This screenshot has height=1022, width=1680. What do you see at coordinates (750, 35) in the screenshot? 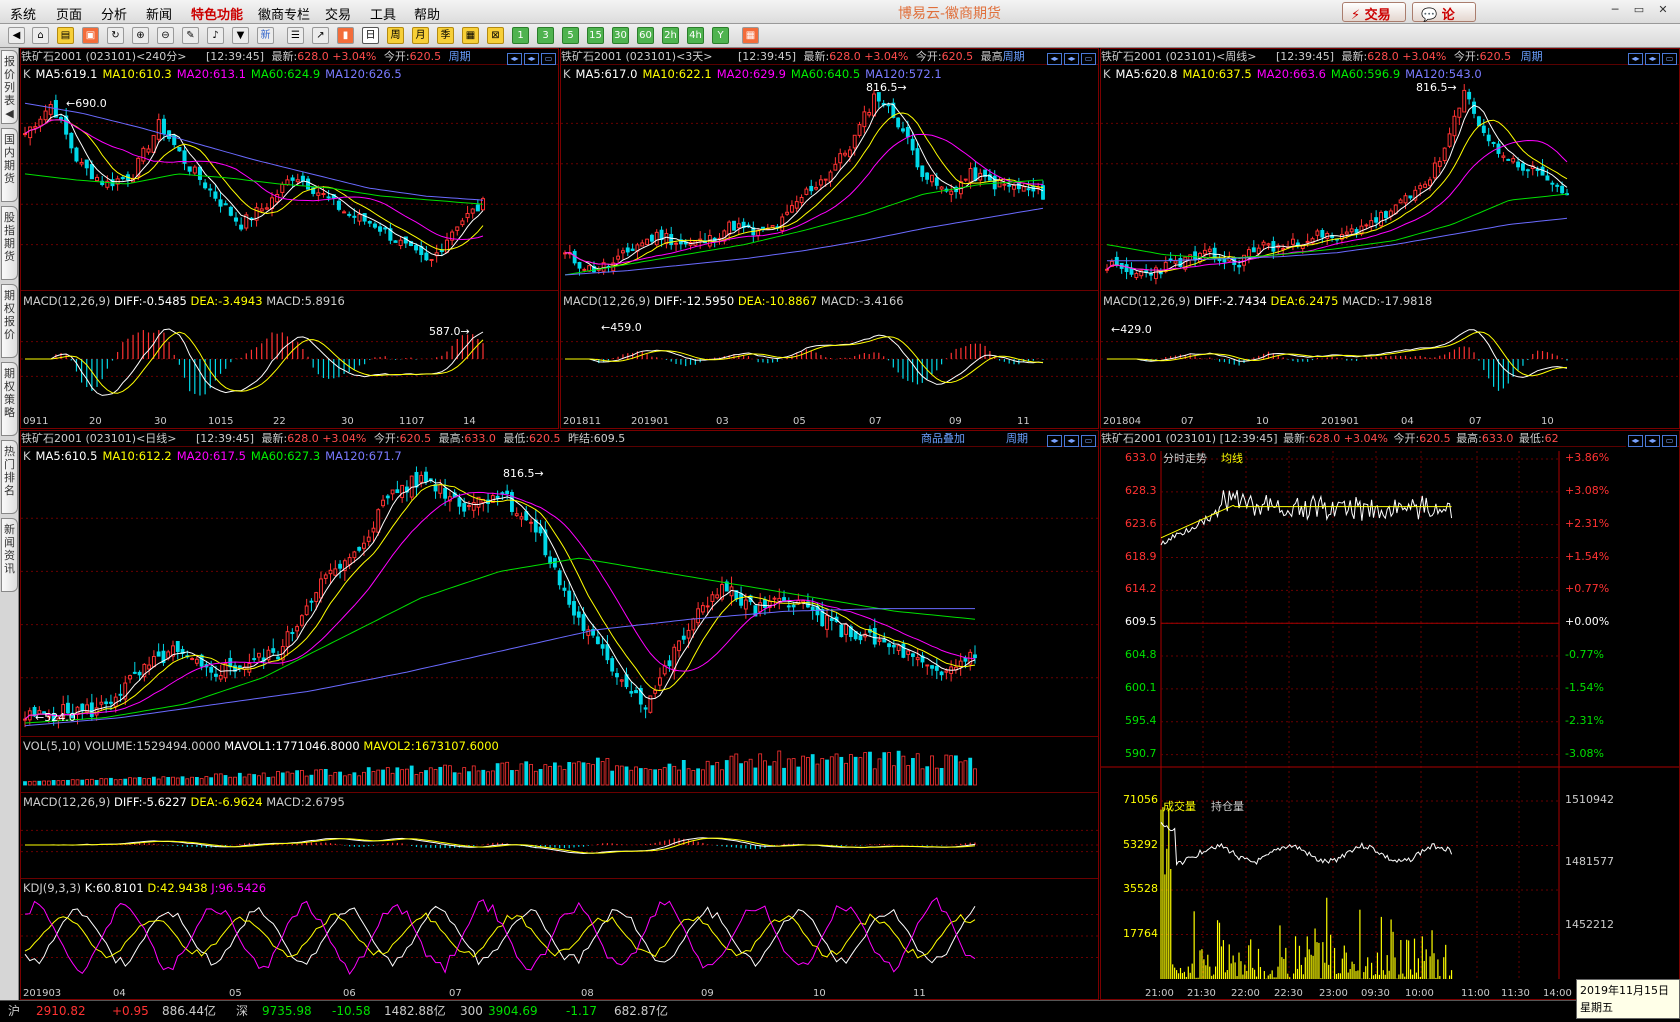
I see `calculator-icon: ▦` at bounding box center [750, 35].